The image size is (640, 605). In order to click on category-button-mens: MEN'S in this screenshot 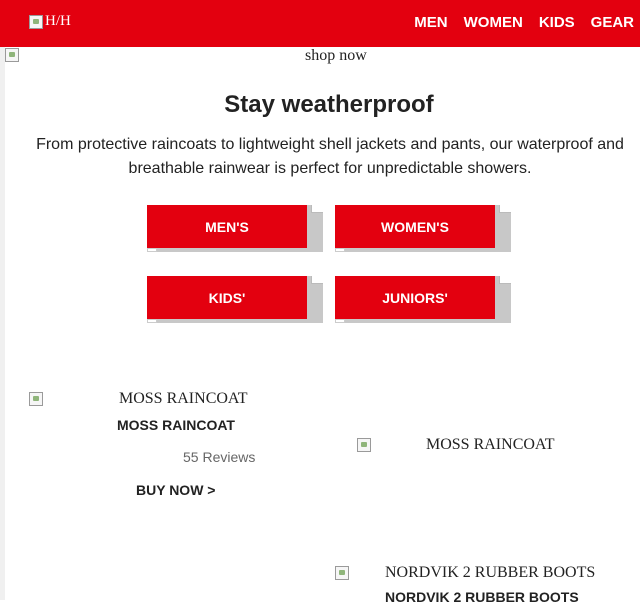, I will do `click(235, 228)`.